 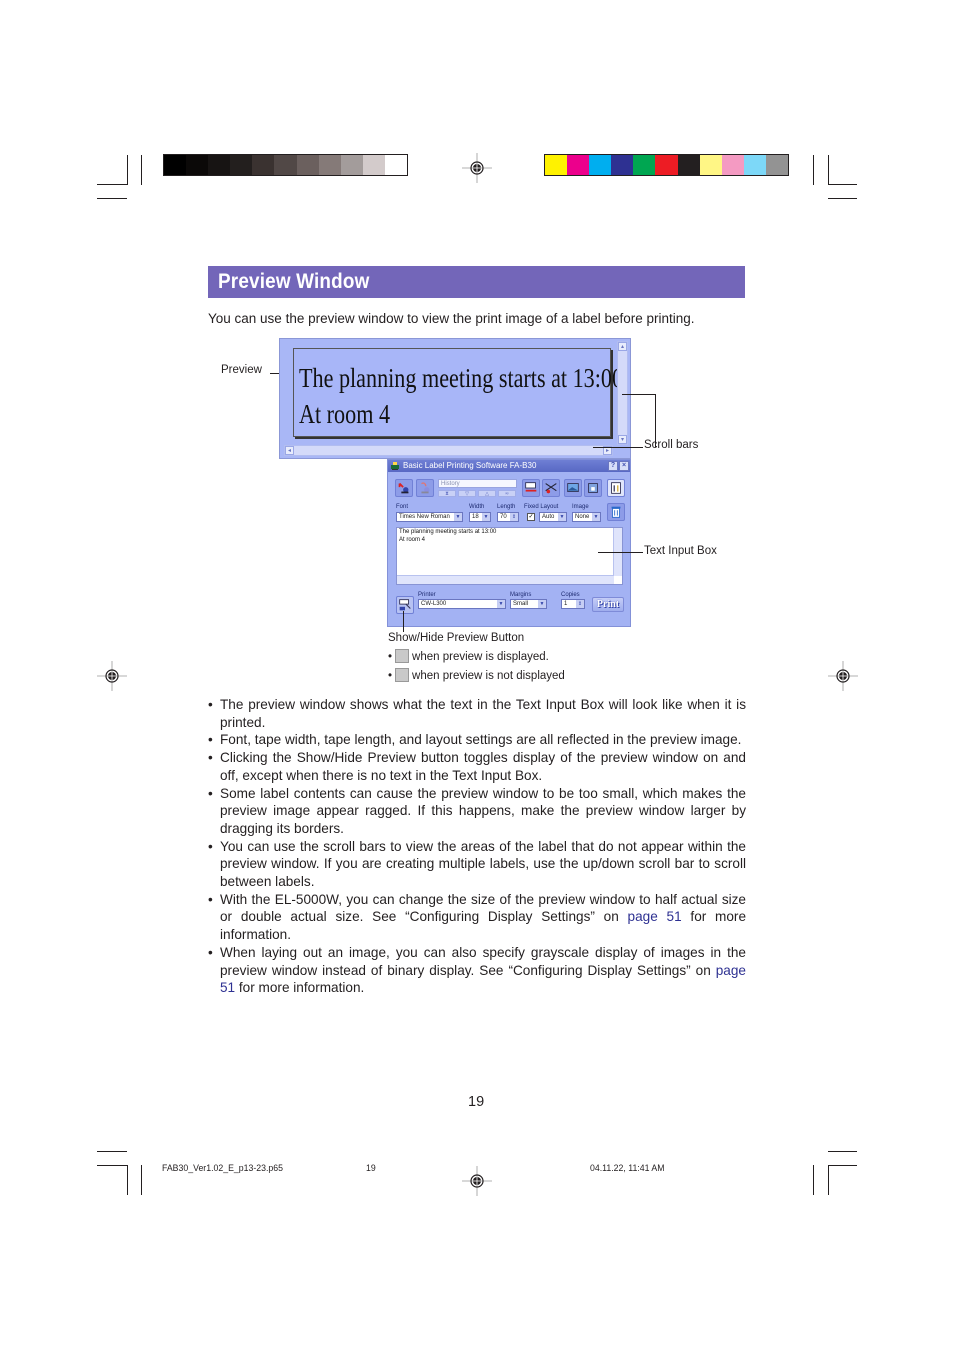 I want to click on text-input-line-1: The planning meeting starts at 13:00, so click(x=448, y=532).